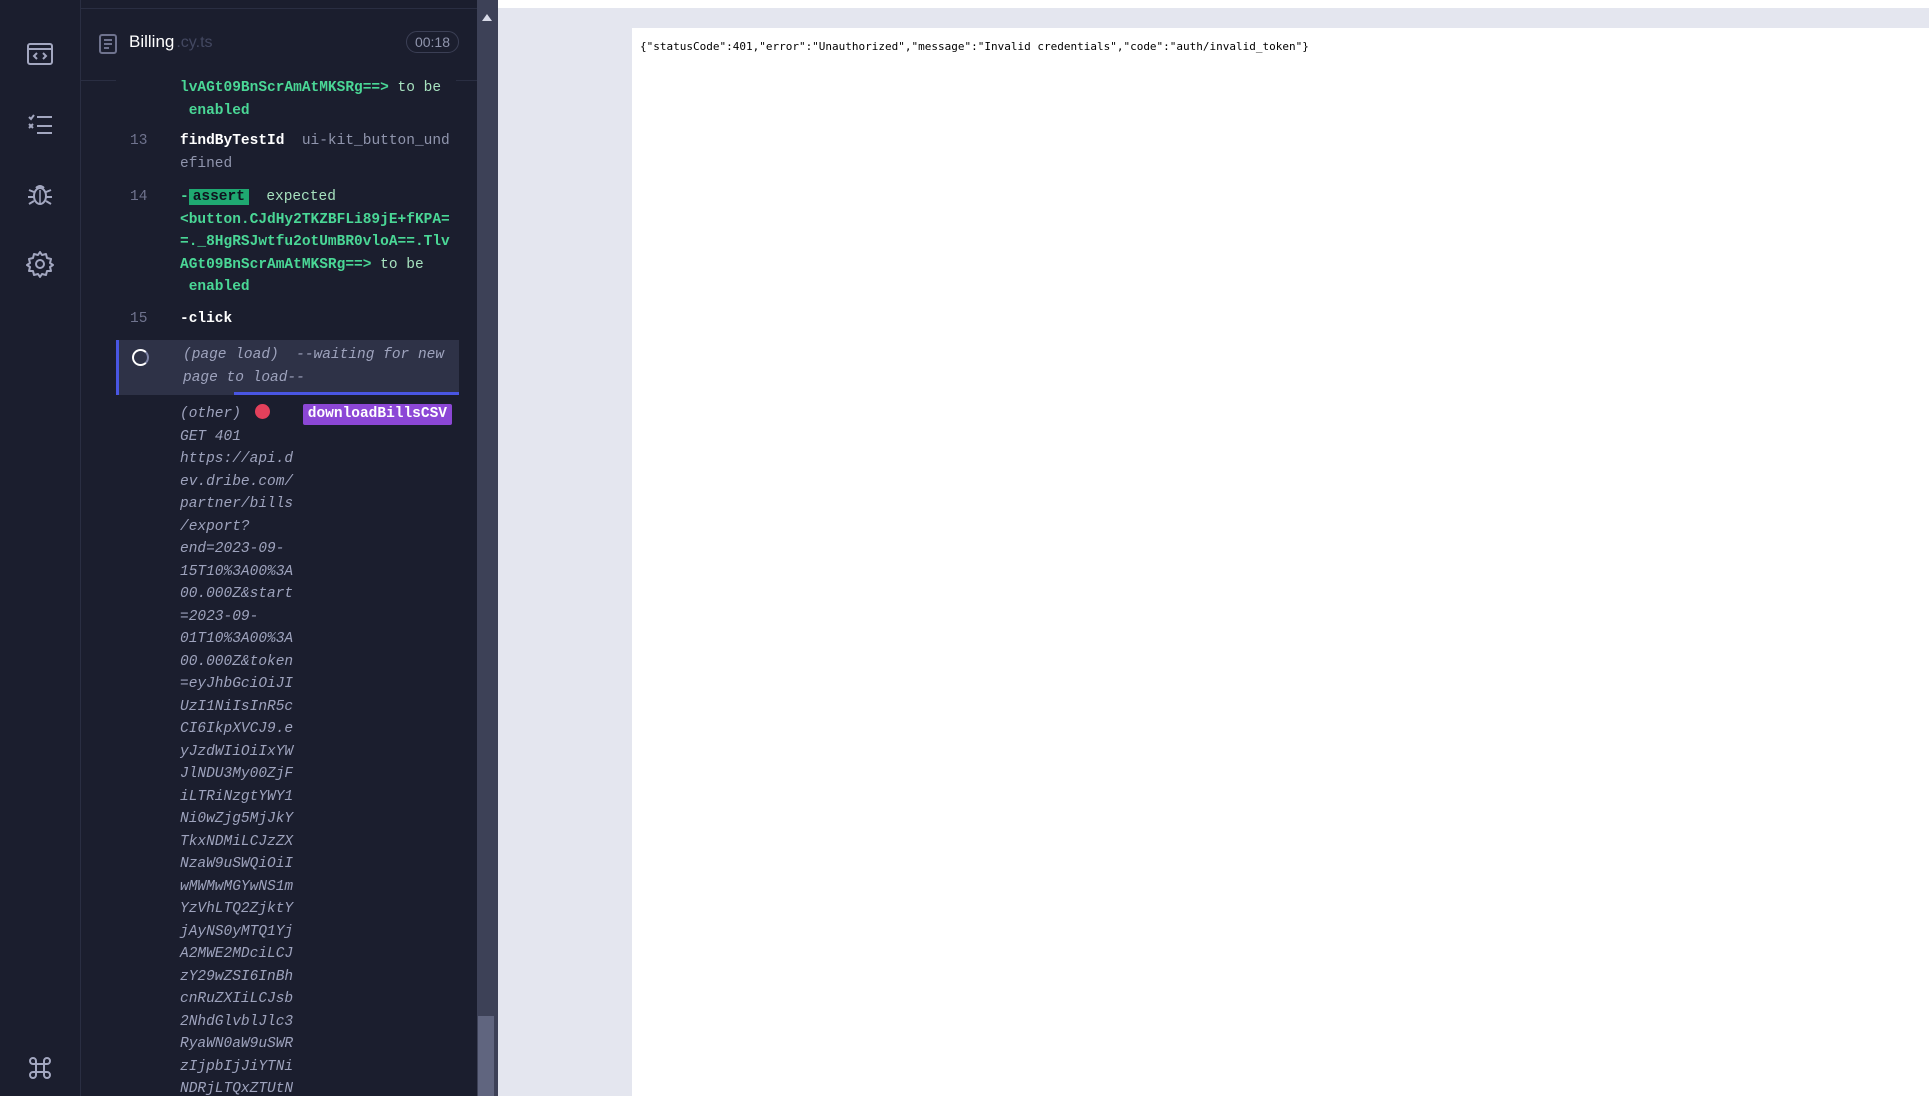 The image size is (1929, 1096). I want to click on spec-name-text: Billing, so click(152, 41).